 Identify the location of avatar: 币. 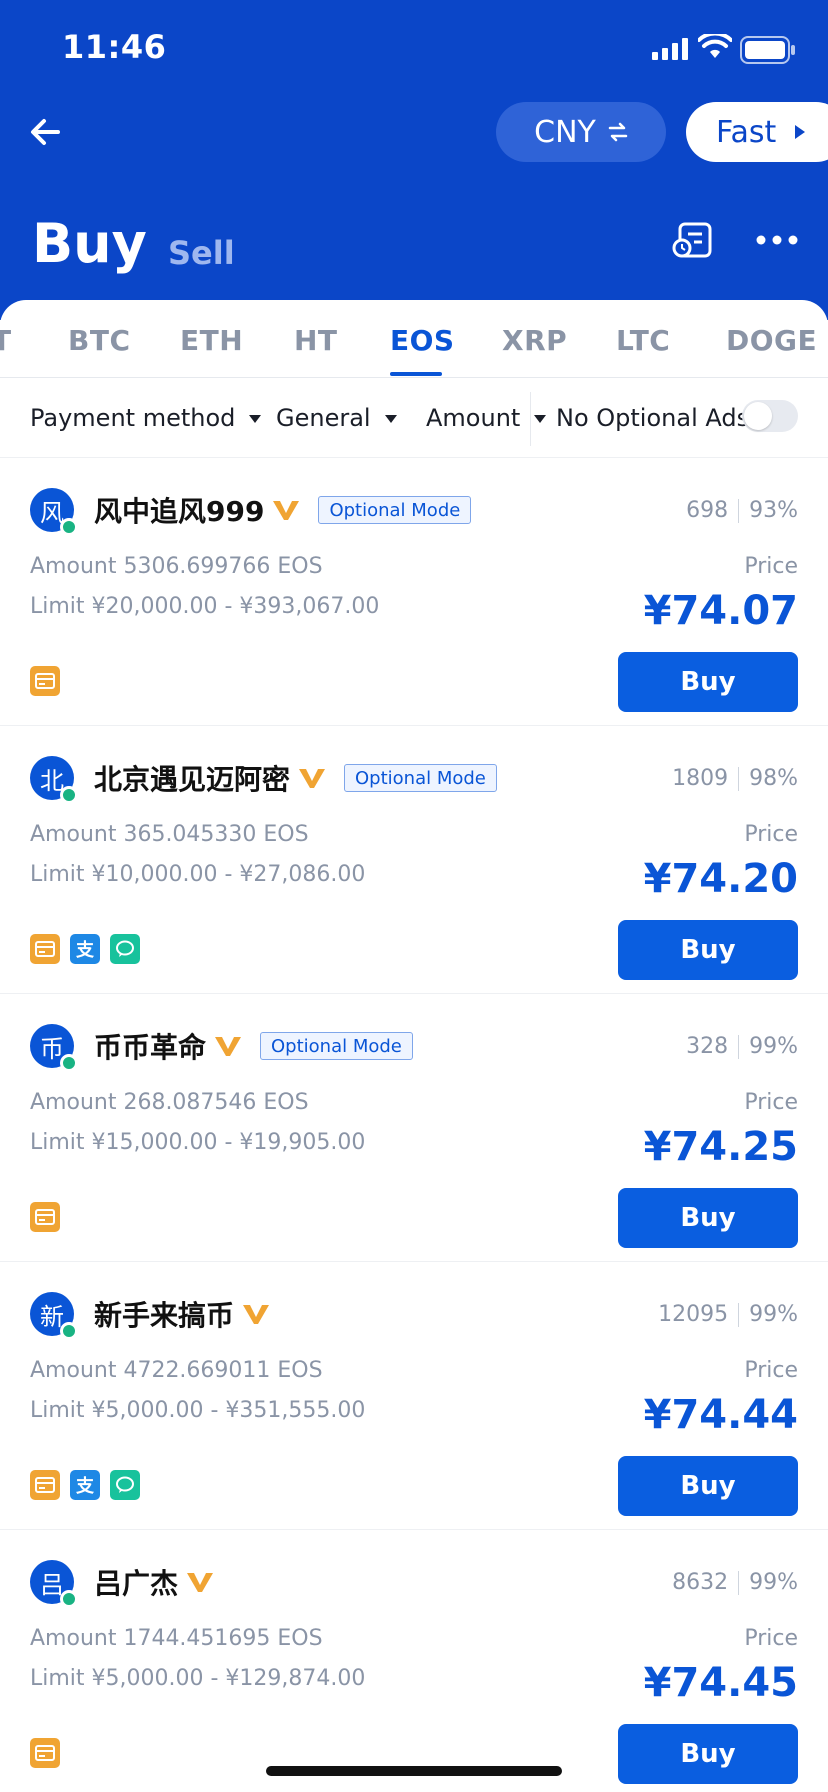
(54, 1048).